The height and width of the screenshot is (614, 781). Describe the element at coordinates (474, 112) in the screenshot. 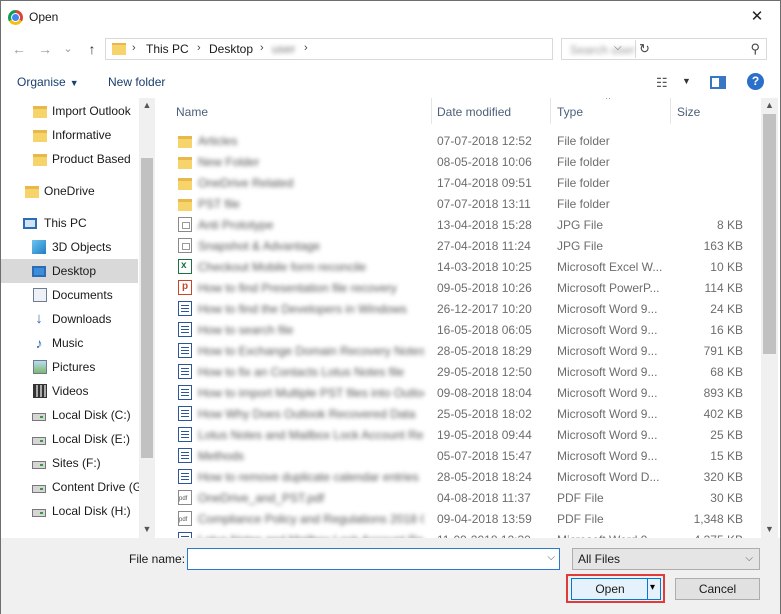

I see `column-header-date-modified: Date modified` at that location.